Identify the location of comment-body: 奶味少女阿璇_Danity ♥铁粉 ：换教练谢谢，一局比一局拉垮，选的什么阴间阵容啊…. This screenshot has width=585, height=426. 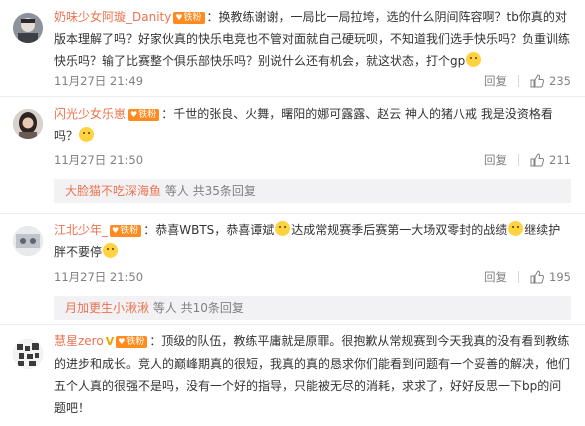
(312, 39).